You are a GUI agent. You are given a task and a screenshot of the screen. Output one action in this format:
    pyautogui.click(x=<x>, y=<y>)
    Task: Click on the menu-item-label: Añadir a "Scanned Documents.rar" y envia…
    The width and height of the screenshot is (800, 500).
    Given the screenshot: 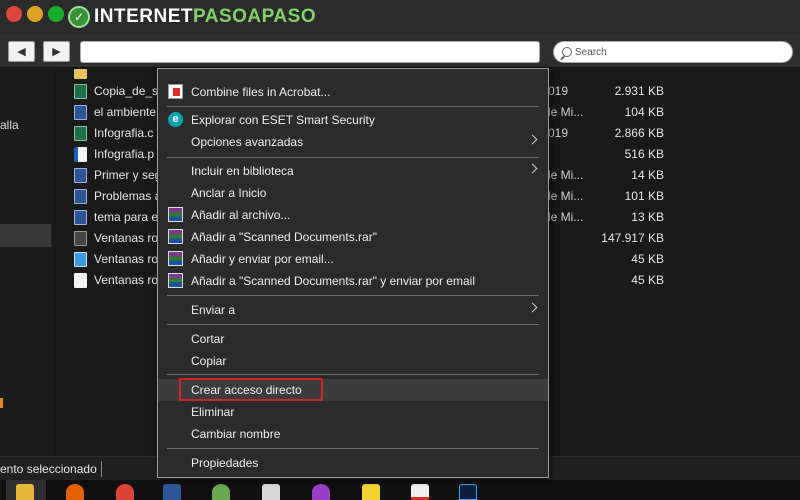 What is the action you would take?
    pyautogui.click(x=333, y=281)
    